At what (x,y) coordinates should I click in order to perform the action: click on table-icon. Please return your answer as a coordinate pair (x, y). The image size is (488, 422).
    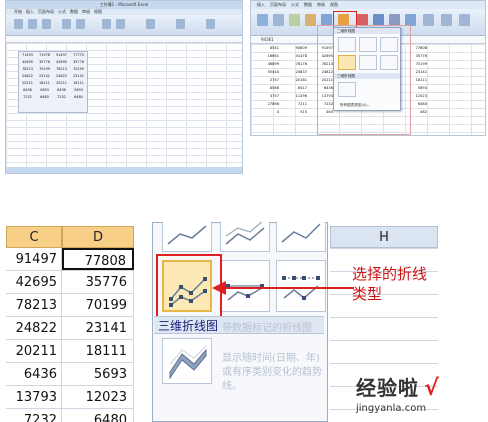
    Looking at the image, I should click on (278, 20).